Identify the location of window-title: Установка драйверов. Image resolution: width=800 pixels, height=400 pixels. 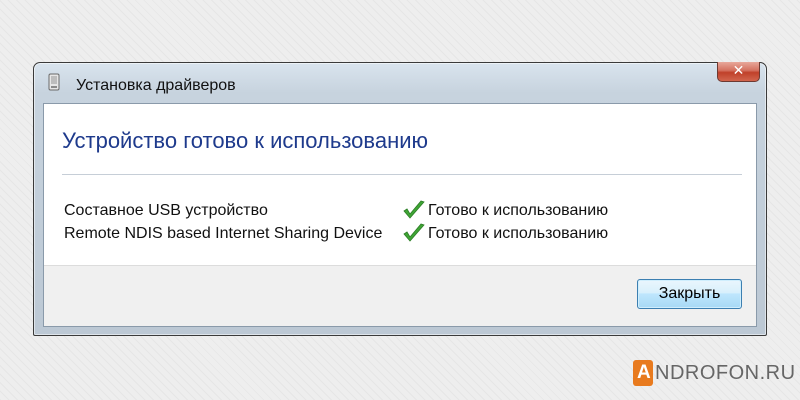
(156, 85).